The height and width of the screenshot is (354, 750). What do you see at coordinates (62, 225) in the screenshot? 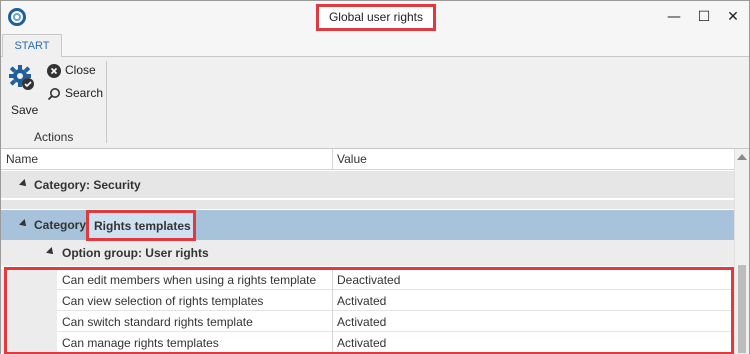
I see `category-rights-templates-prefix: Category:` at bounding box center [62, 225].